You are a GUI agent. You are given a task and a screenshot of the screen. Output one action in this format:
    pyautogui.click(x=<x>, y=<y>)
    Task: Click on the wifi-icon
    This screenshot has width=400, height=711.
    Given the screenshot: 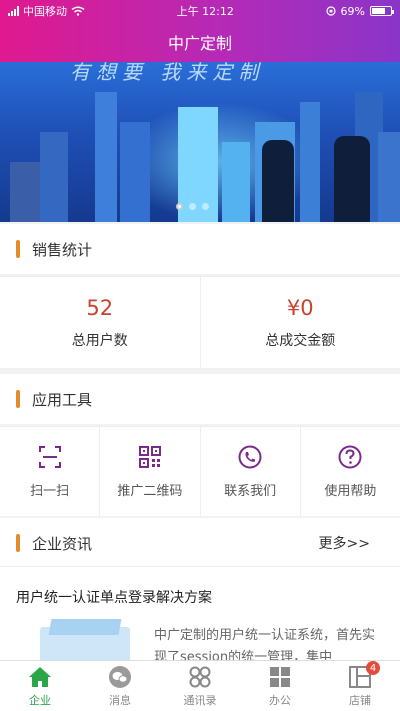 What is the action you would take?
    pyautogui.click(x=78, y=11)
    